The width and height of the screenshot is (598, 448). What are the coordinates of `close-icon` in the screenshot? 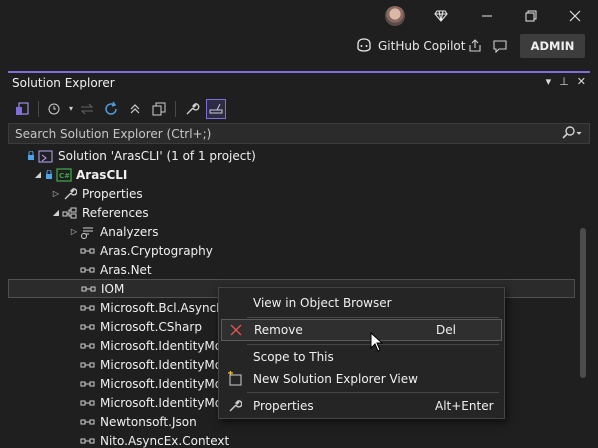 It's located at (575, 16).